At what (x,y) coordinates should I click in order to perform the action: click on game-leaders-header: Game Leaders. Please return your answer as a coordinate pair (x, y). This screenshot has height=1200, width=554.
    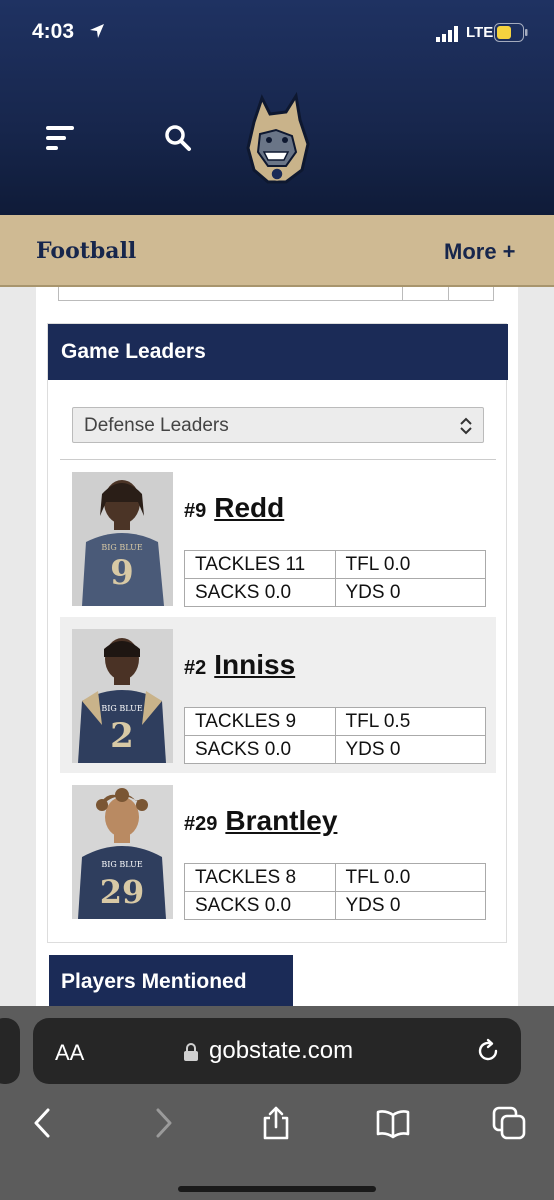
    Looking at the image, I should click on (278, 352).